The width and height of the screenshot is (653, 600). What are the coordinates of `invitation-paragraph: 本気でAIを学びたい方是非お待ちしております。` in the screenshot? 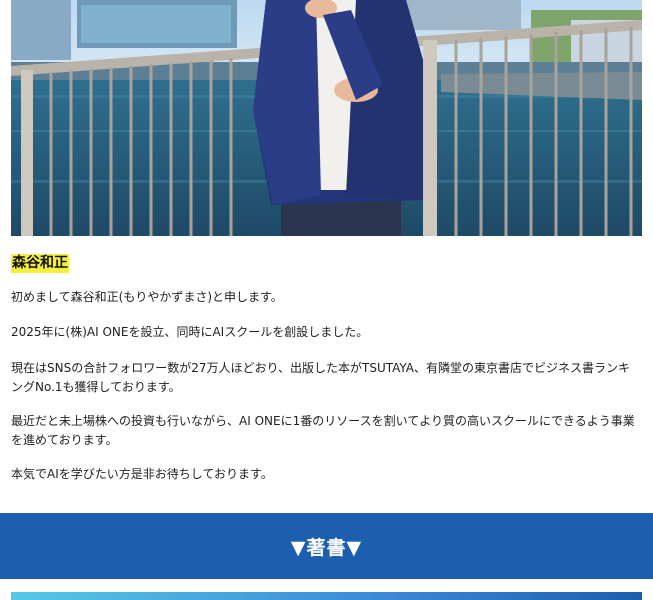 It's located at (142, 474).